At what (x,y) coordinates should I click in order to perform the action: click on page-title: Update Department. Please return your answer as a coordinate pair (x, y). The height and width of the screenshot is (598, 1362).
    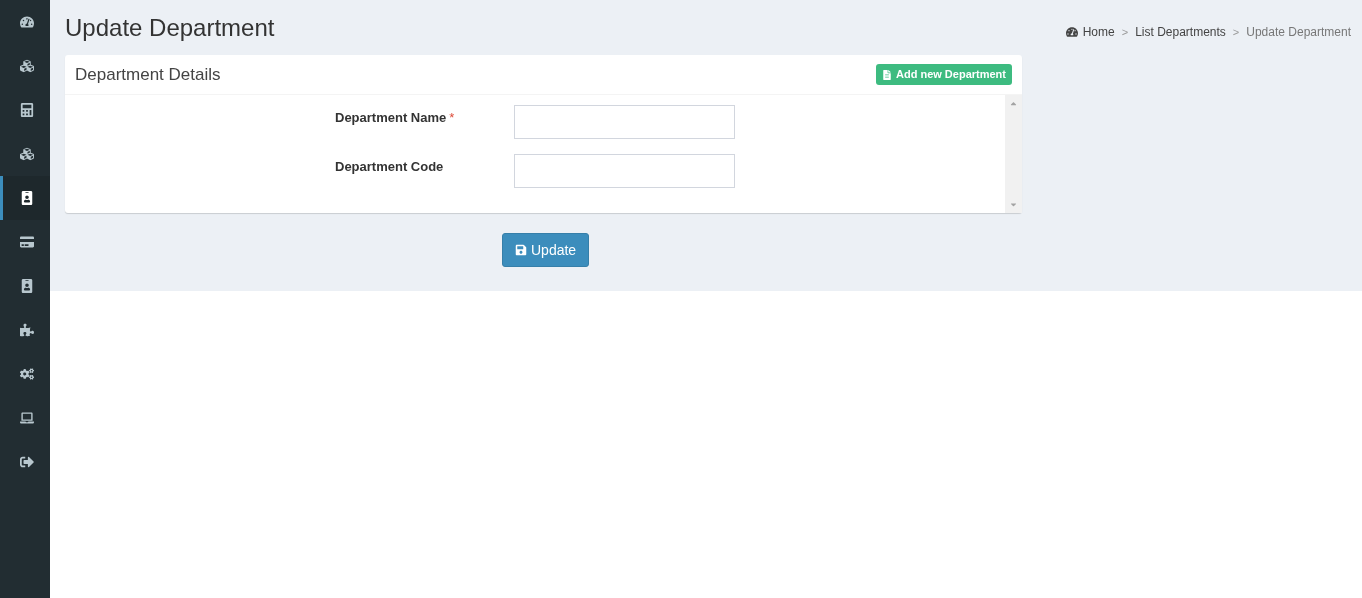
    Looking at the image, I should click on (170, 28).